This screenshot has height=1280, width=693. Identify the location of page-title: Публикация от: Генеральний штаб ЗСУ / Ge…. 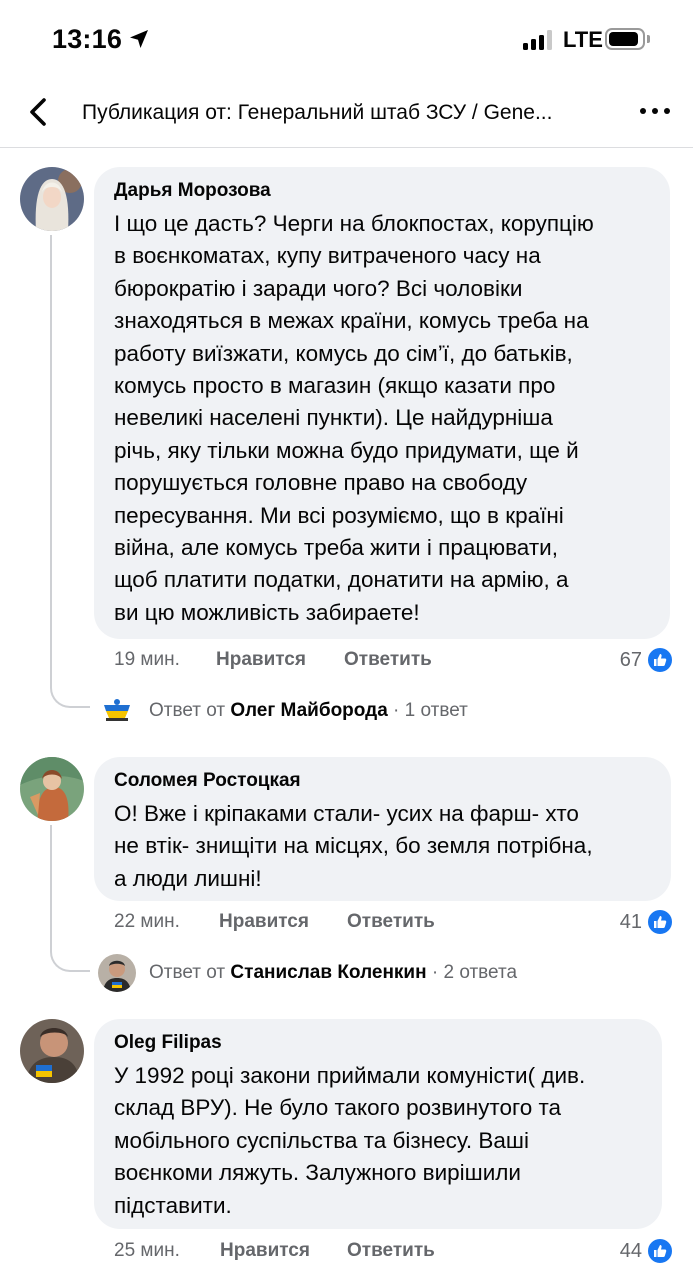
(317, 112).